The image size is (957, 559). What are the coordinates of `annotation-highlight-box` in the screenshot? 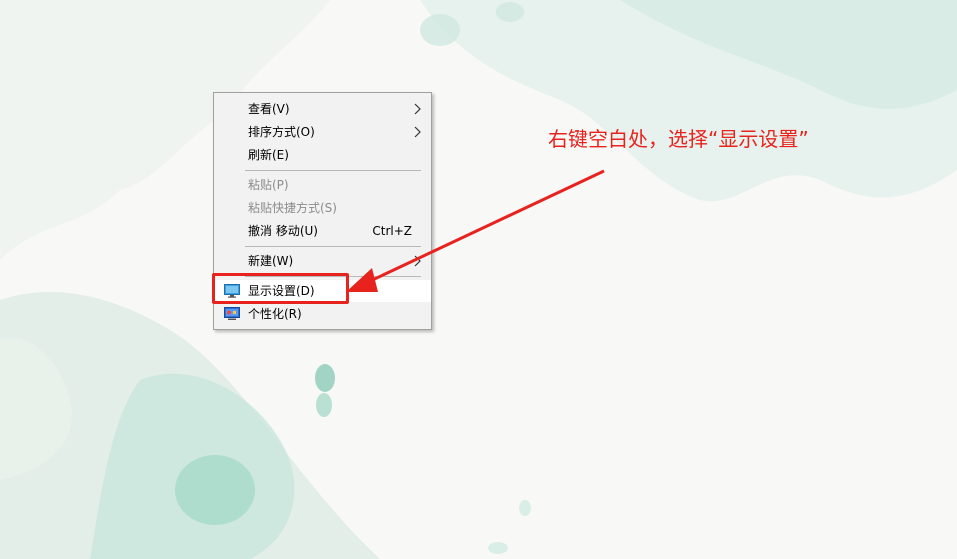 It's located at (280, 288).